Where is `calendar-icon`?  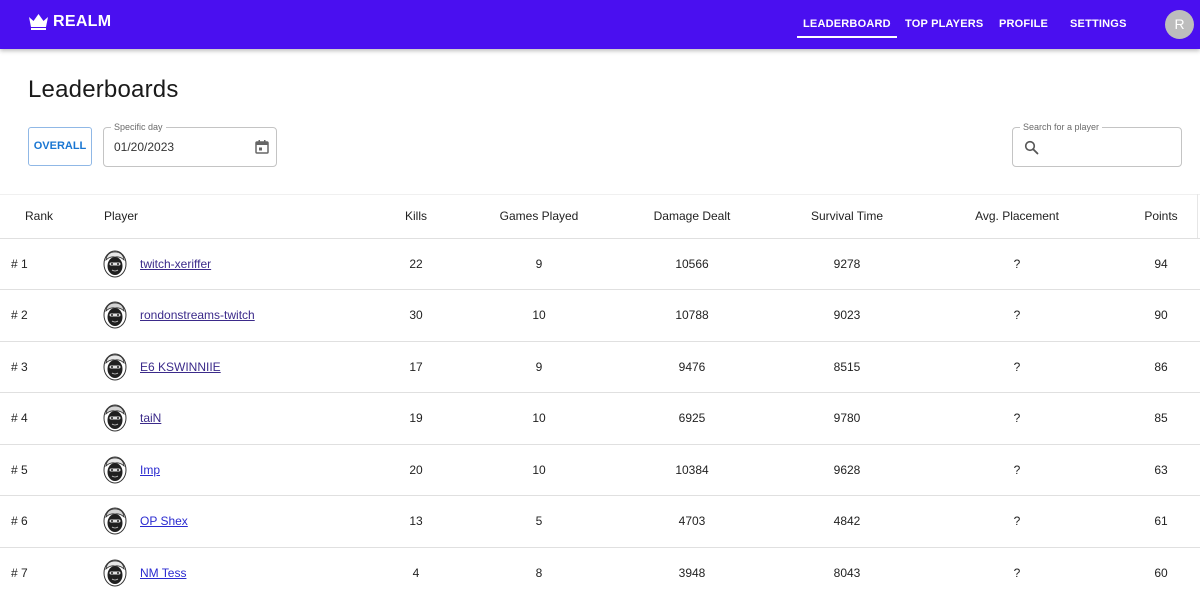
calendar-icon is located at coordinates (262, 147).